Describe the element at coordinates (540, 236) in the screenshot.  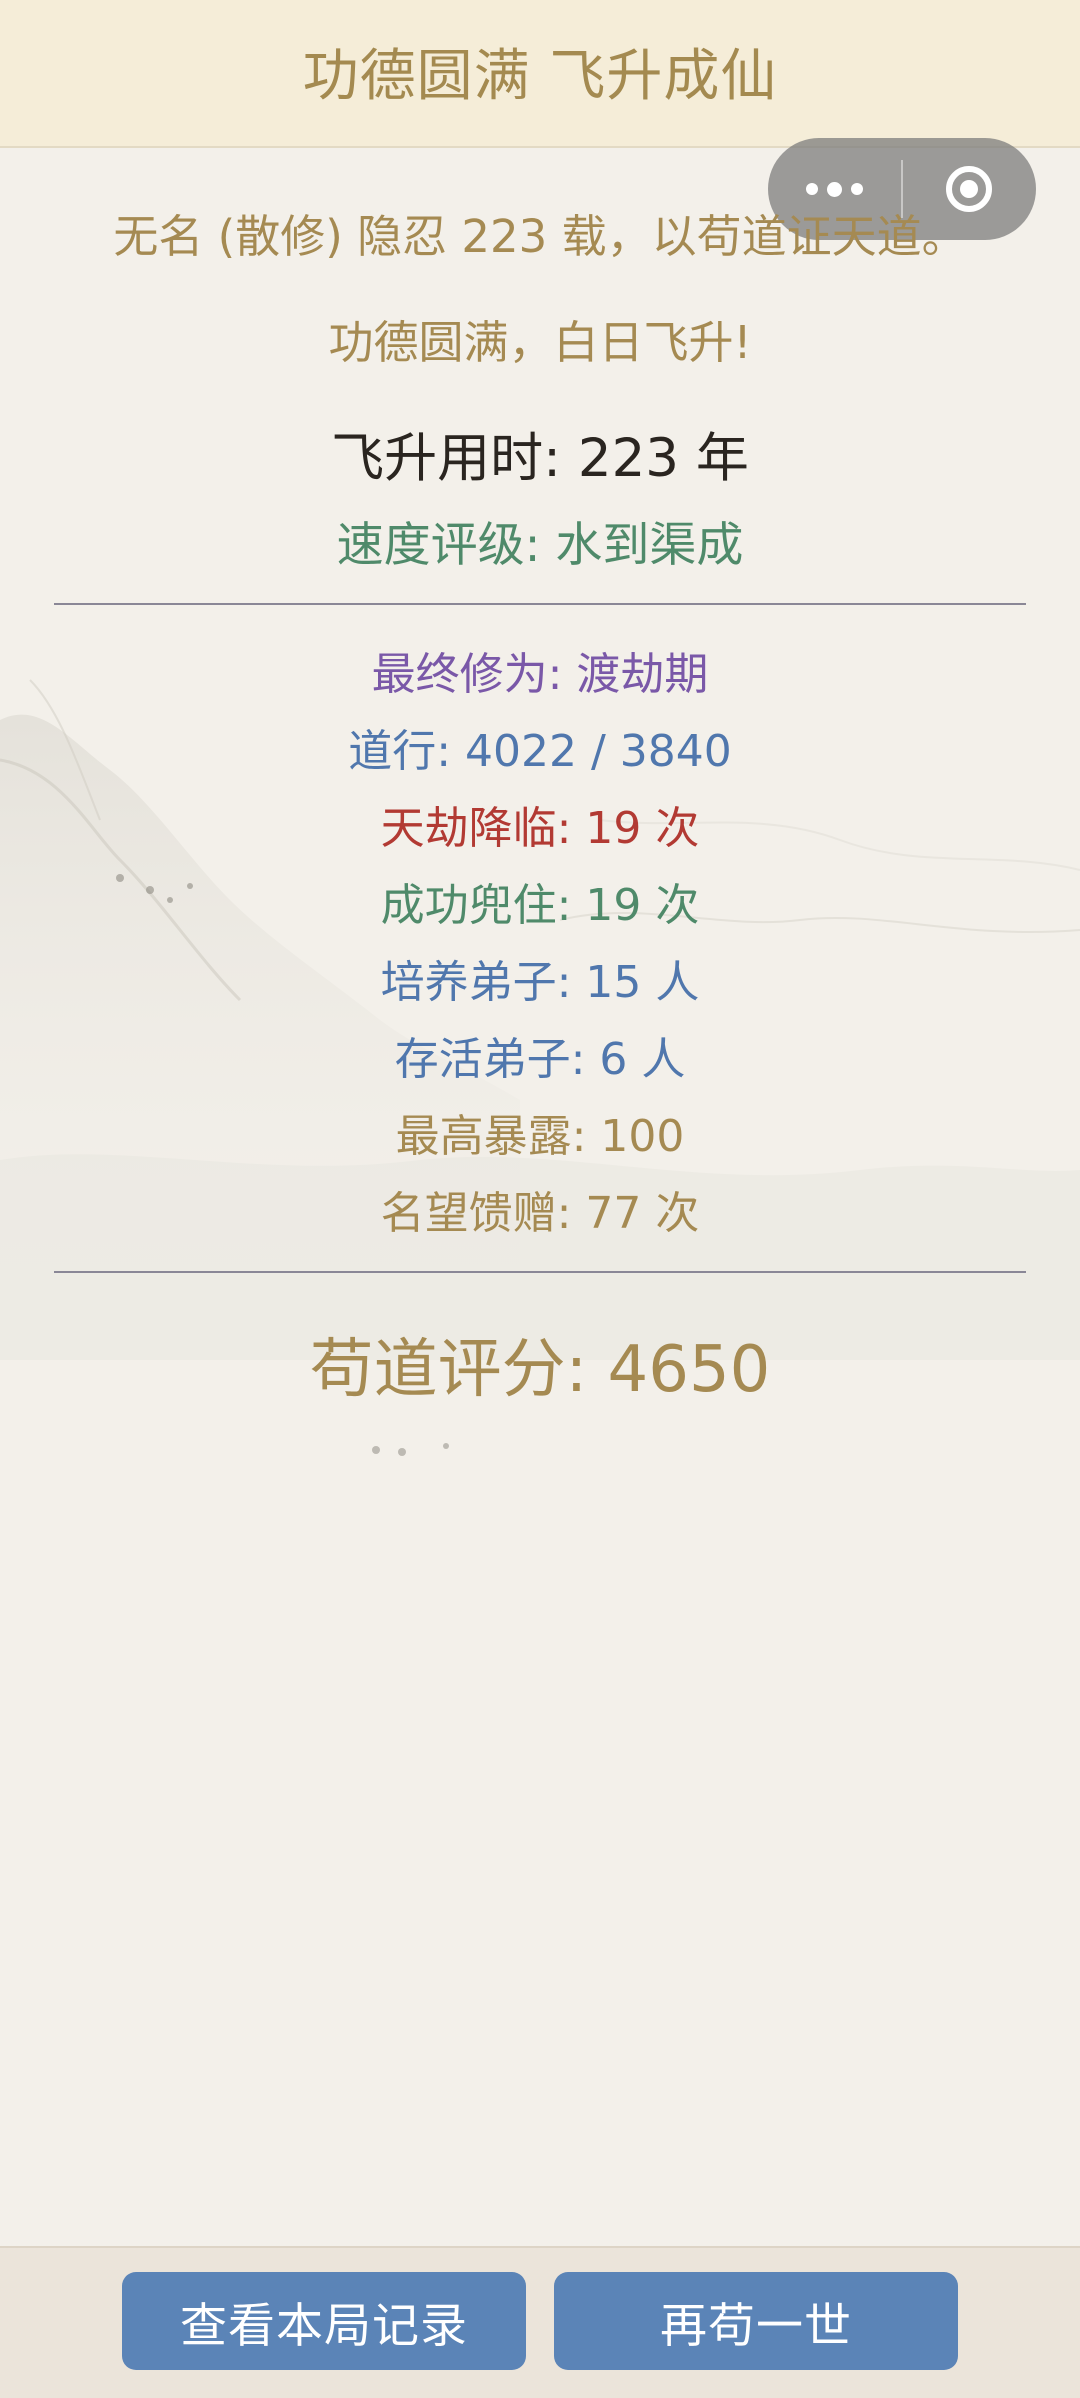
I see `intro-text: 无名 (散修) 隐忍 223 载，以苟道证天道。` at that location.